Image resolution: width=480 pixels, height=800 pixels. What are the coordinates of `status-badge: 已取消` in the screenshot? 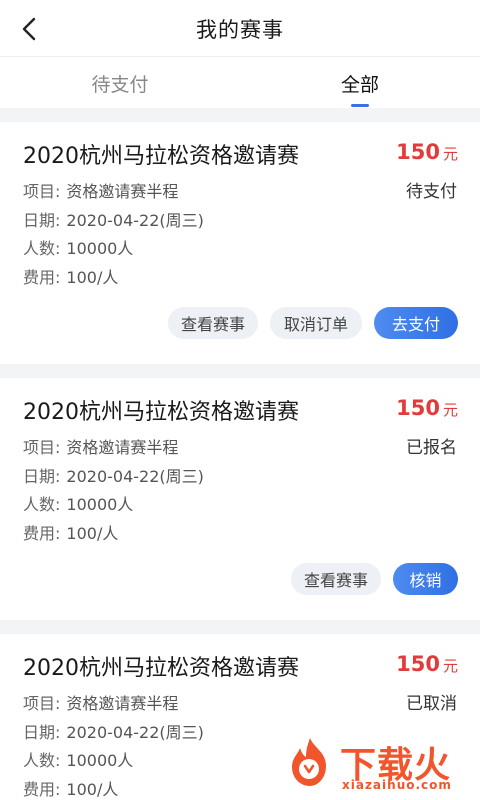 It's located at (431, 704).